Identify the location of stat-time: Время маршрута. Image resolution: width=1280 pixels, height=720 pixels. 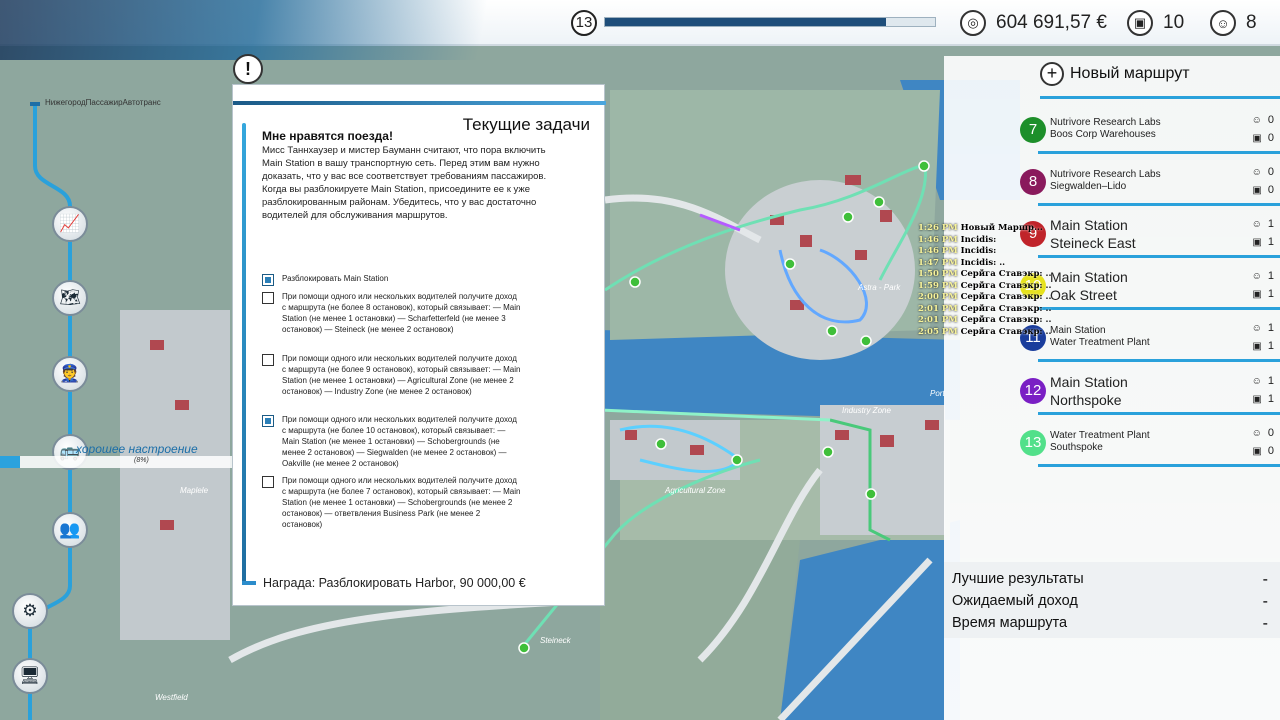
(1010, 623).